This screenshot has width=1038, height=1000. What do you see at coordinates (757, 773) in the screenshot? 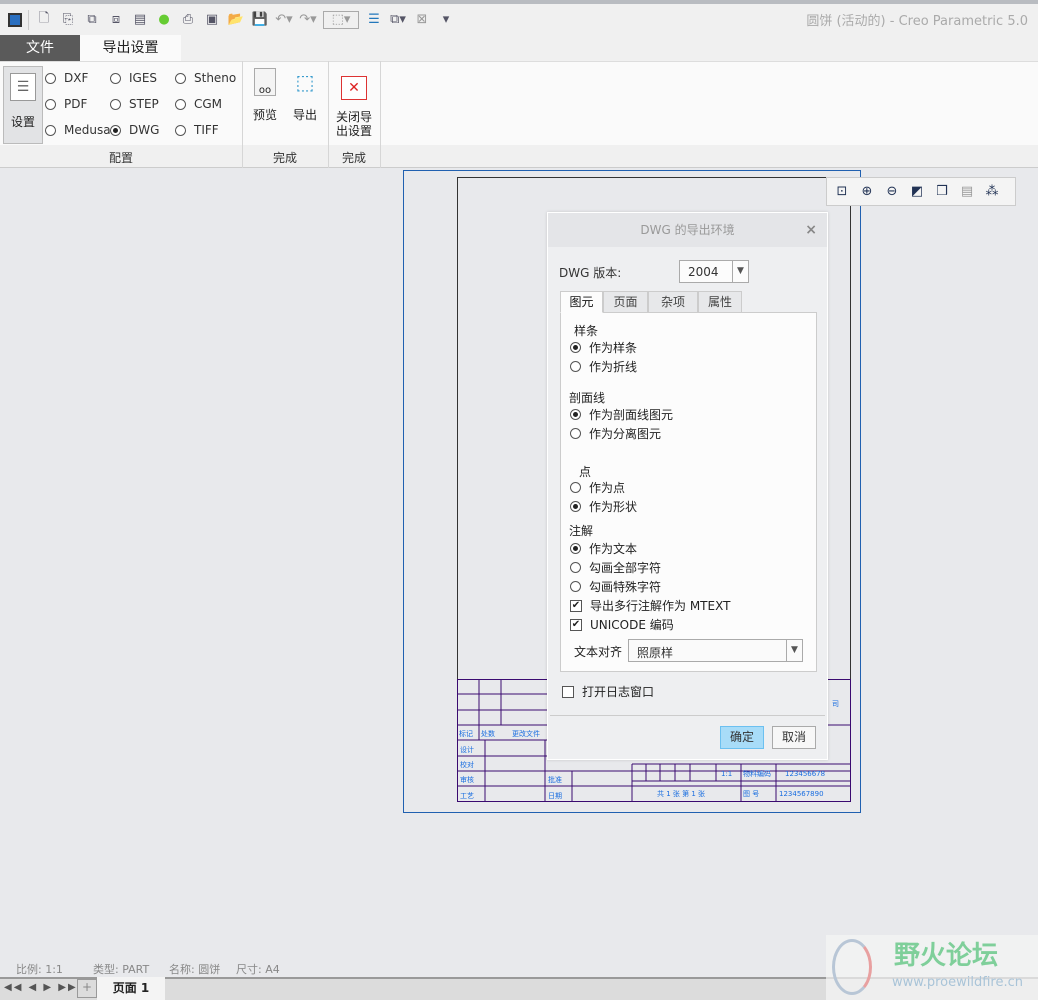
I see `tb-material: 物料编码` at bounding box center [757, 773].